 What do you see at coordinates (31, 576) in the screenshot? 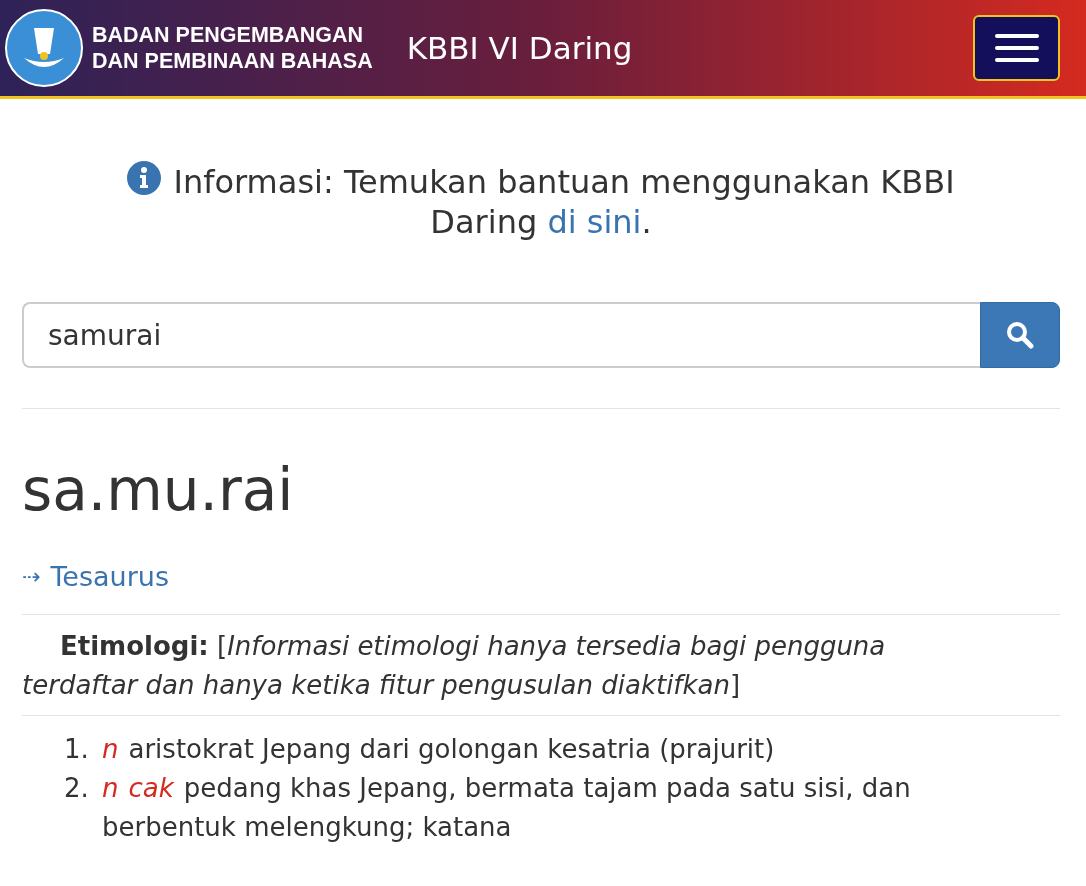
I see `arrow-icon: ⇢` at bounding box center [31, 576].